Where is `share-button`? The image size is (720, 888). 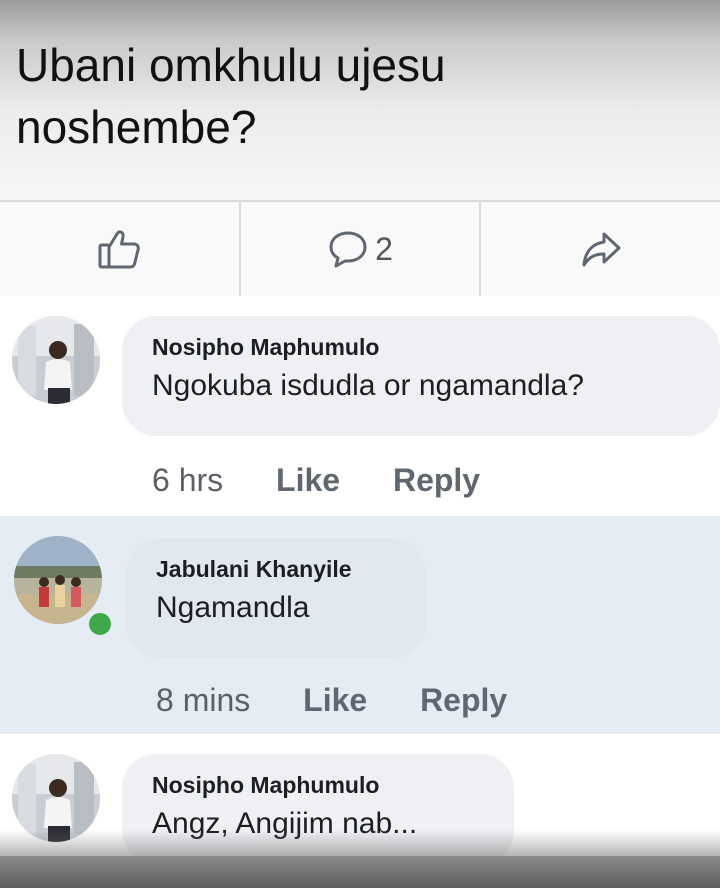
share-button is located at coordinates (600, 249).